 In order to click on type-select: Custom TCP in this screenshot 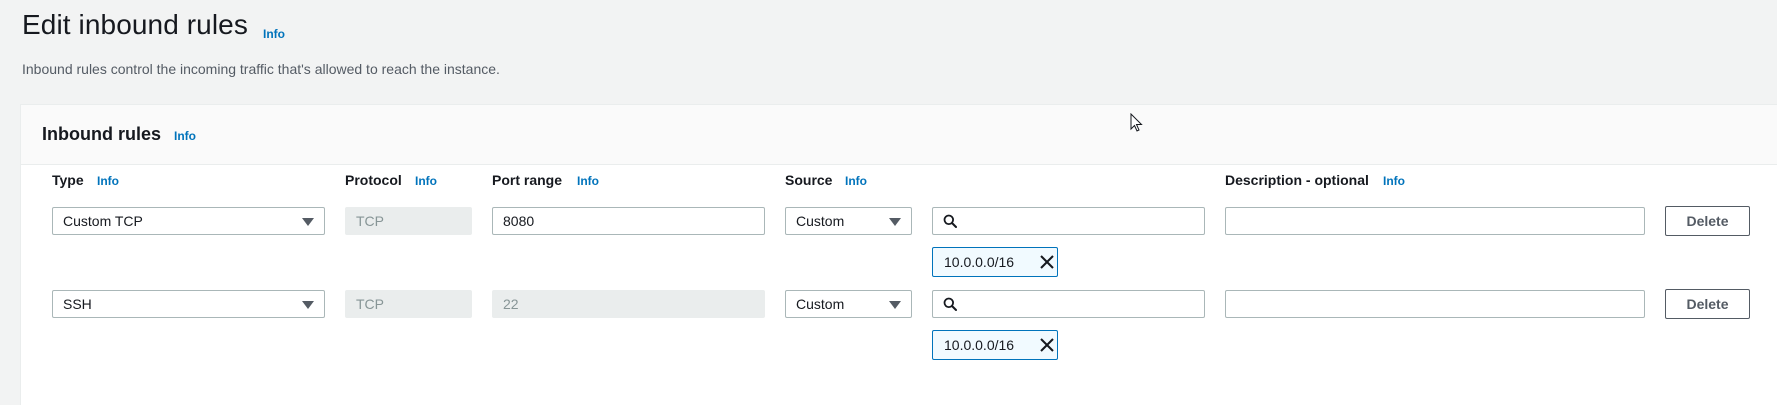, I will do `click(188, 221)`.